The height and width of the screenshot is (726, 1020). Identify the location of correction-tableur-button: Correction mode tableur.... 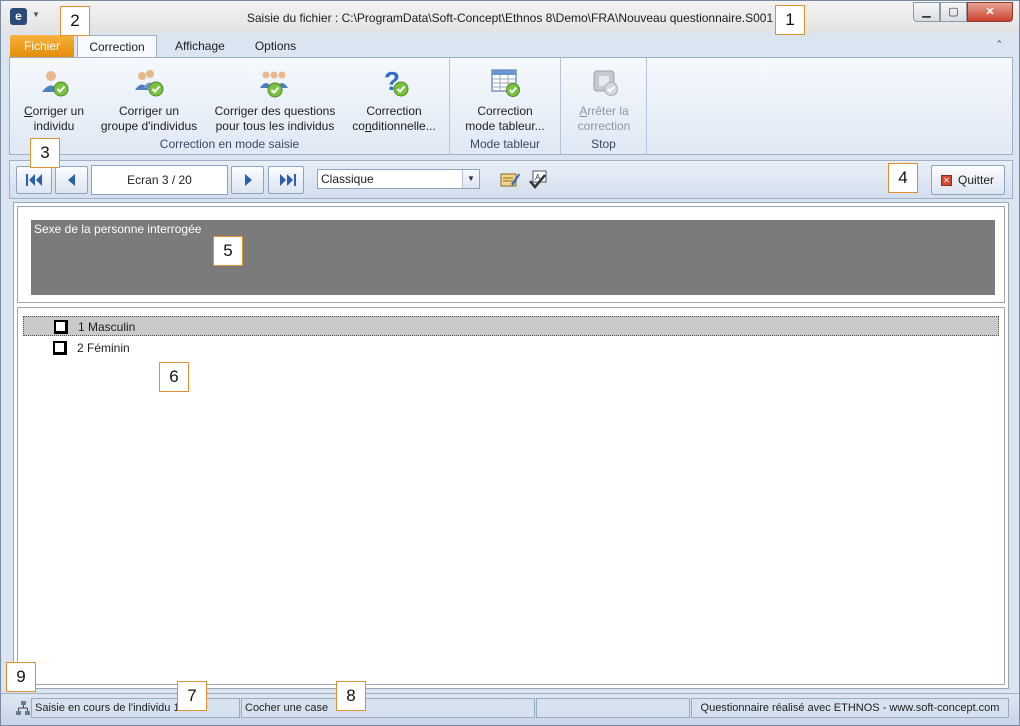
(505, 100).